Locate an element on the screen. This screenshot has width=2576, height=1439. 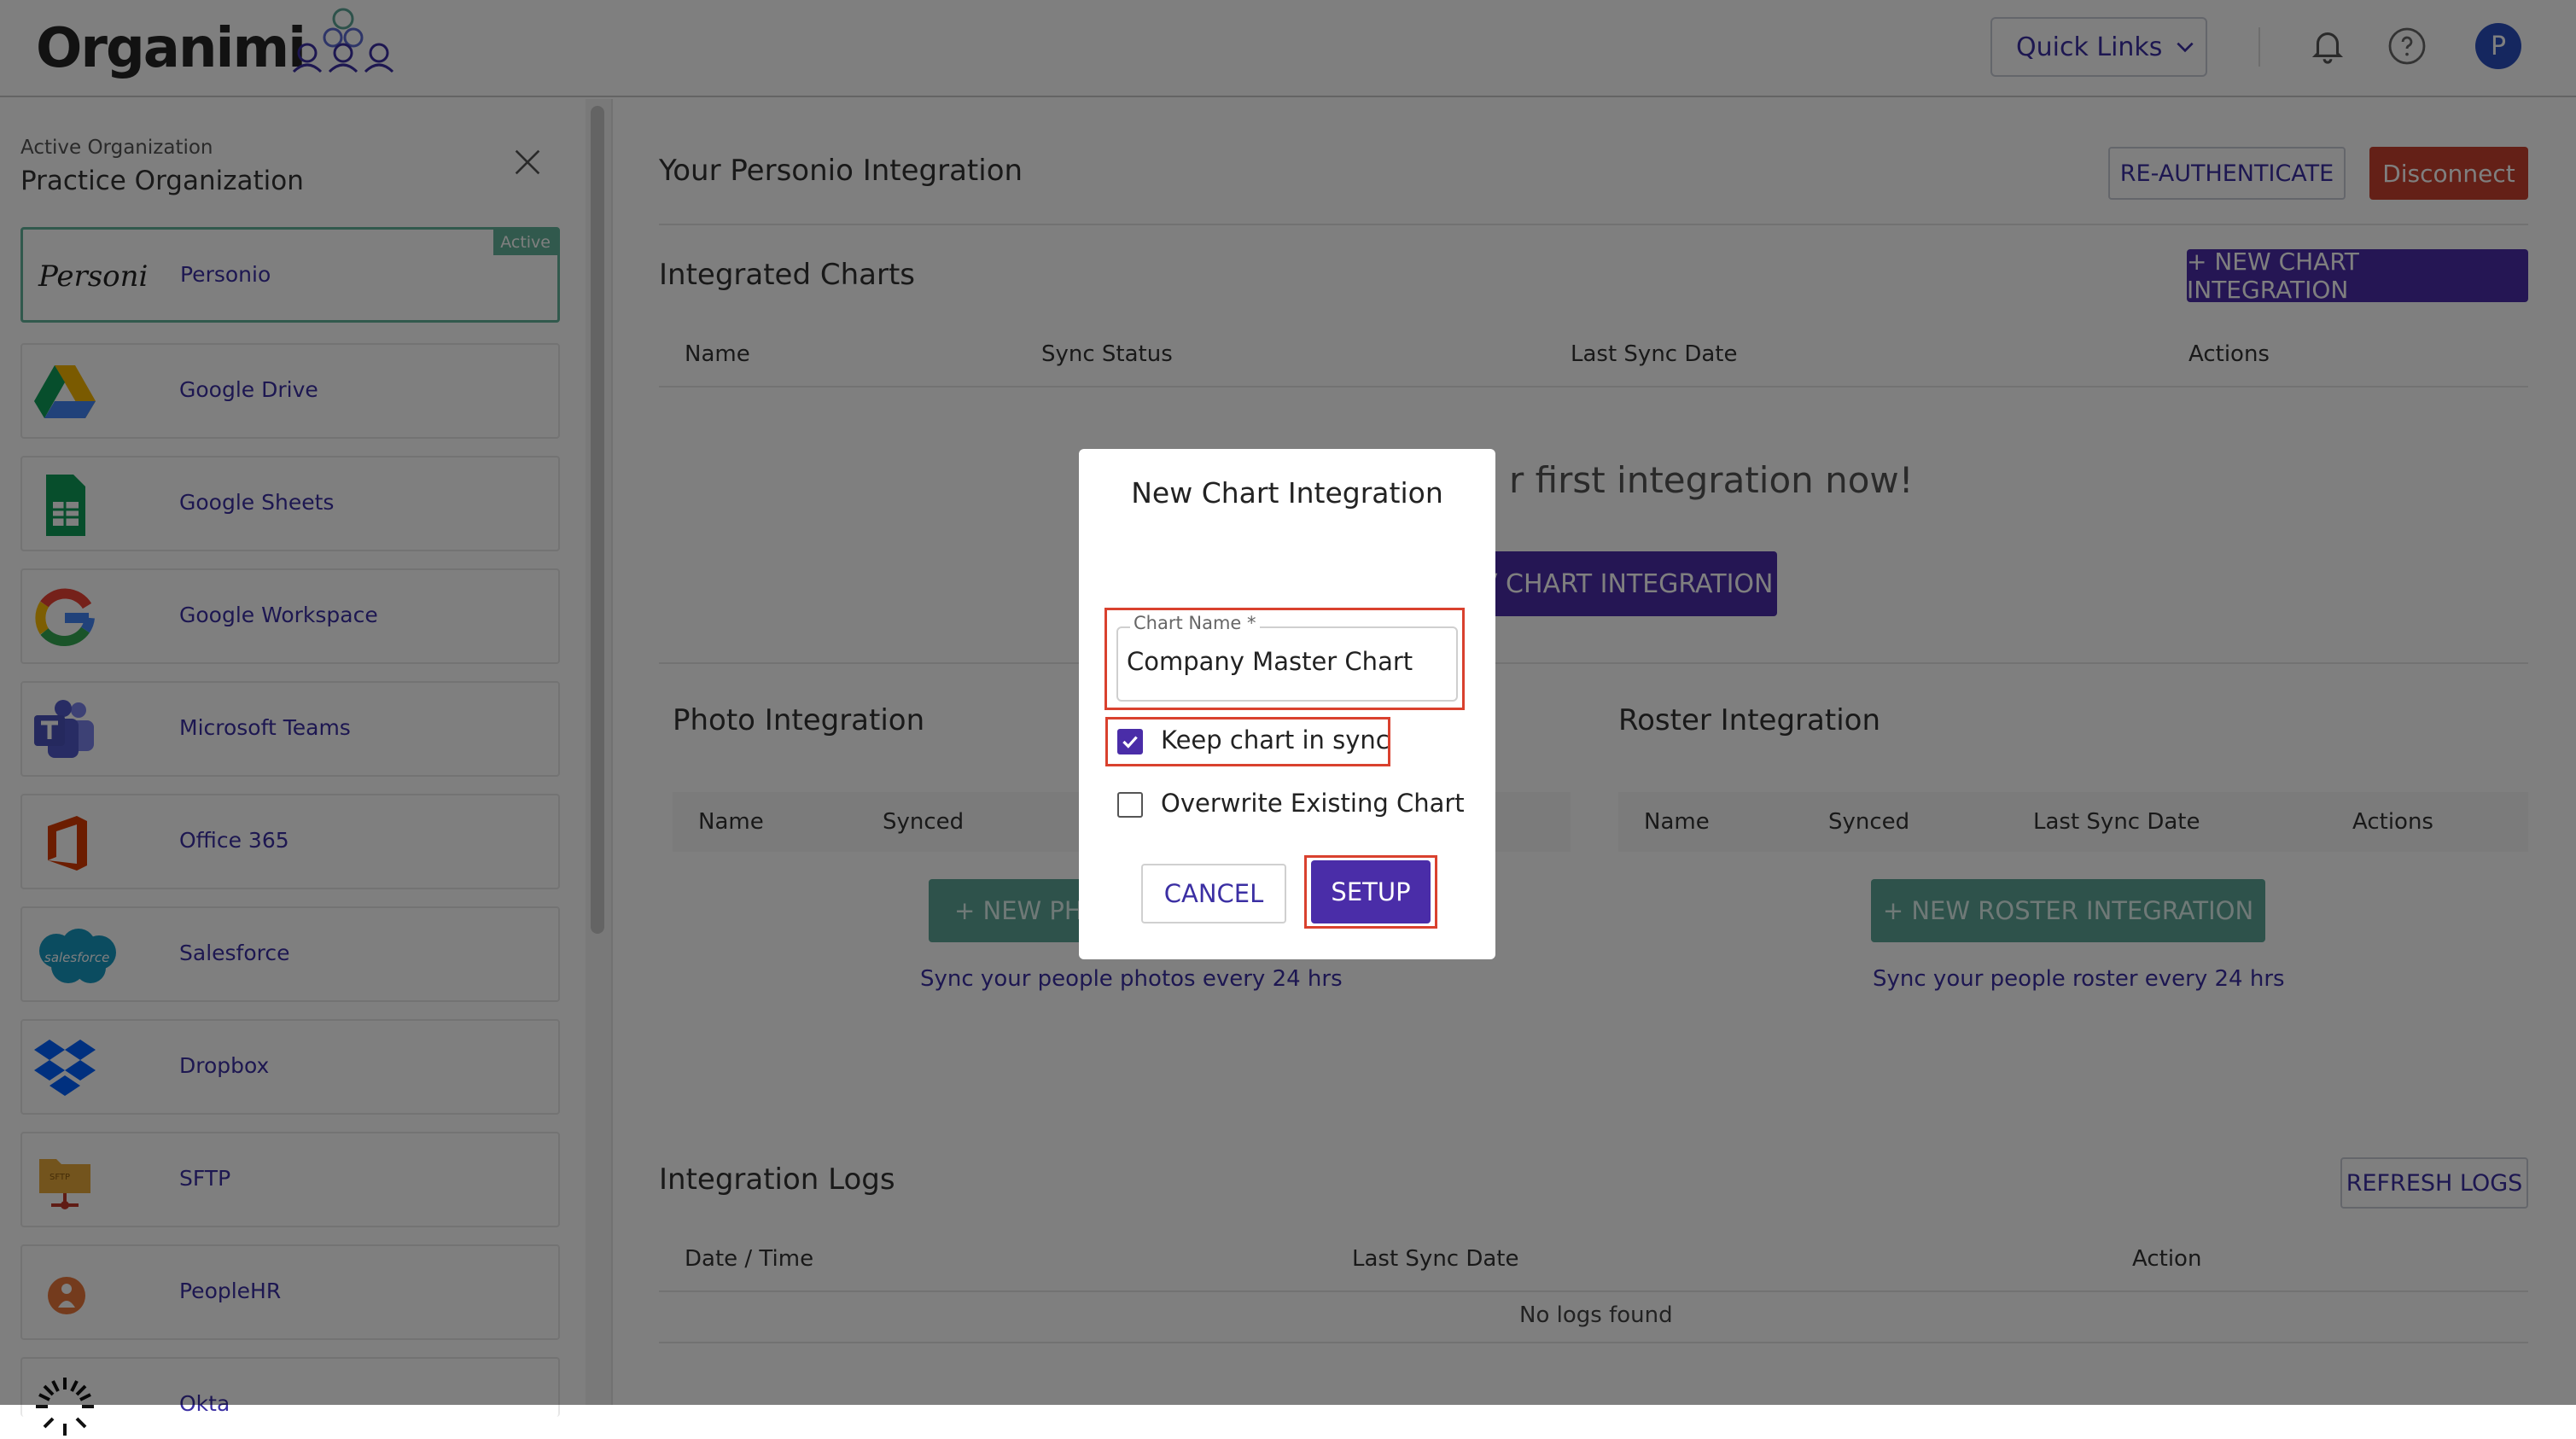
chart-name-label: Chart Name * is located at coordinates (1195, 623).